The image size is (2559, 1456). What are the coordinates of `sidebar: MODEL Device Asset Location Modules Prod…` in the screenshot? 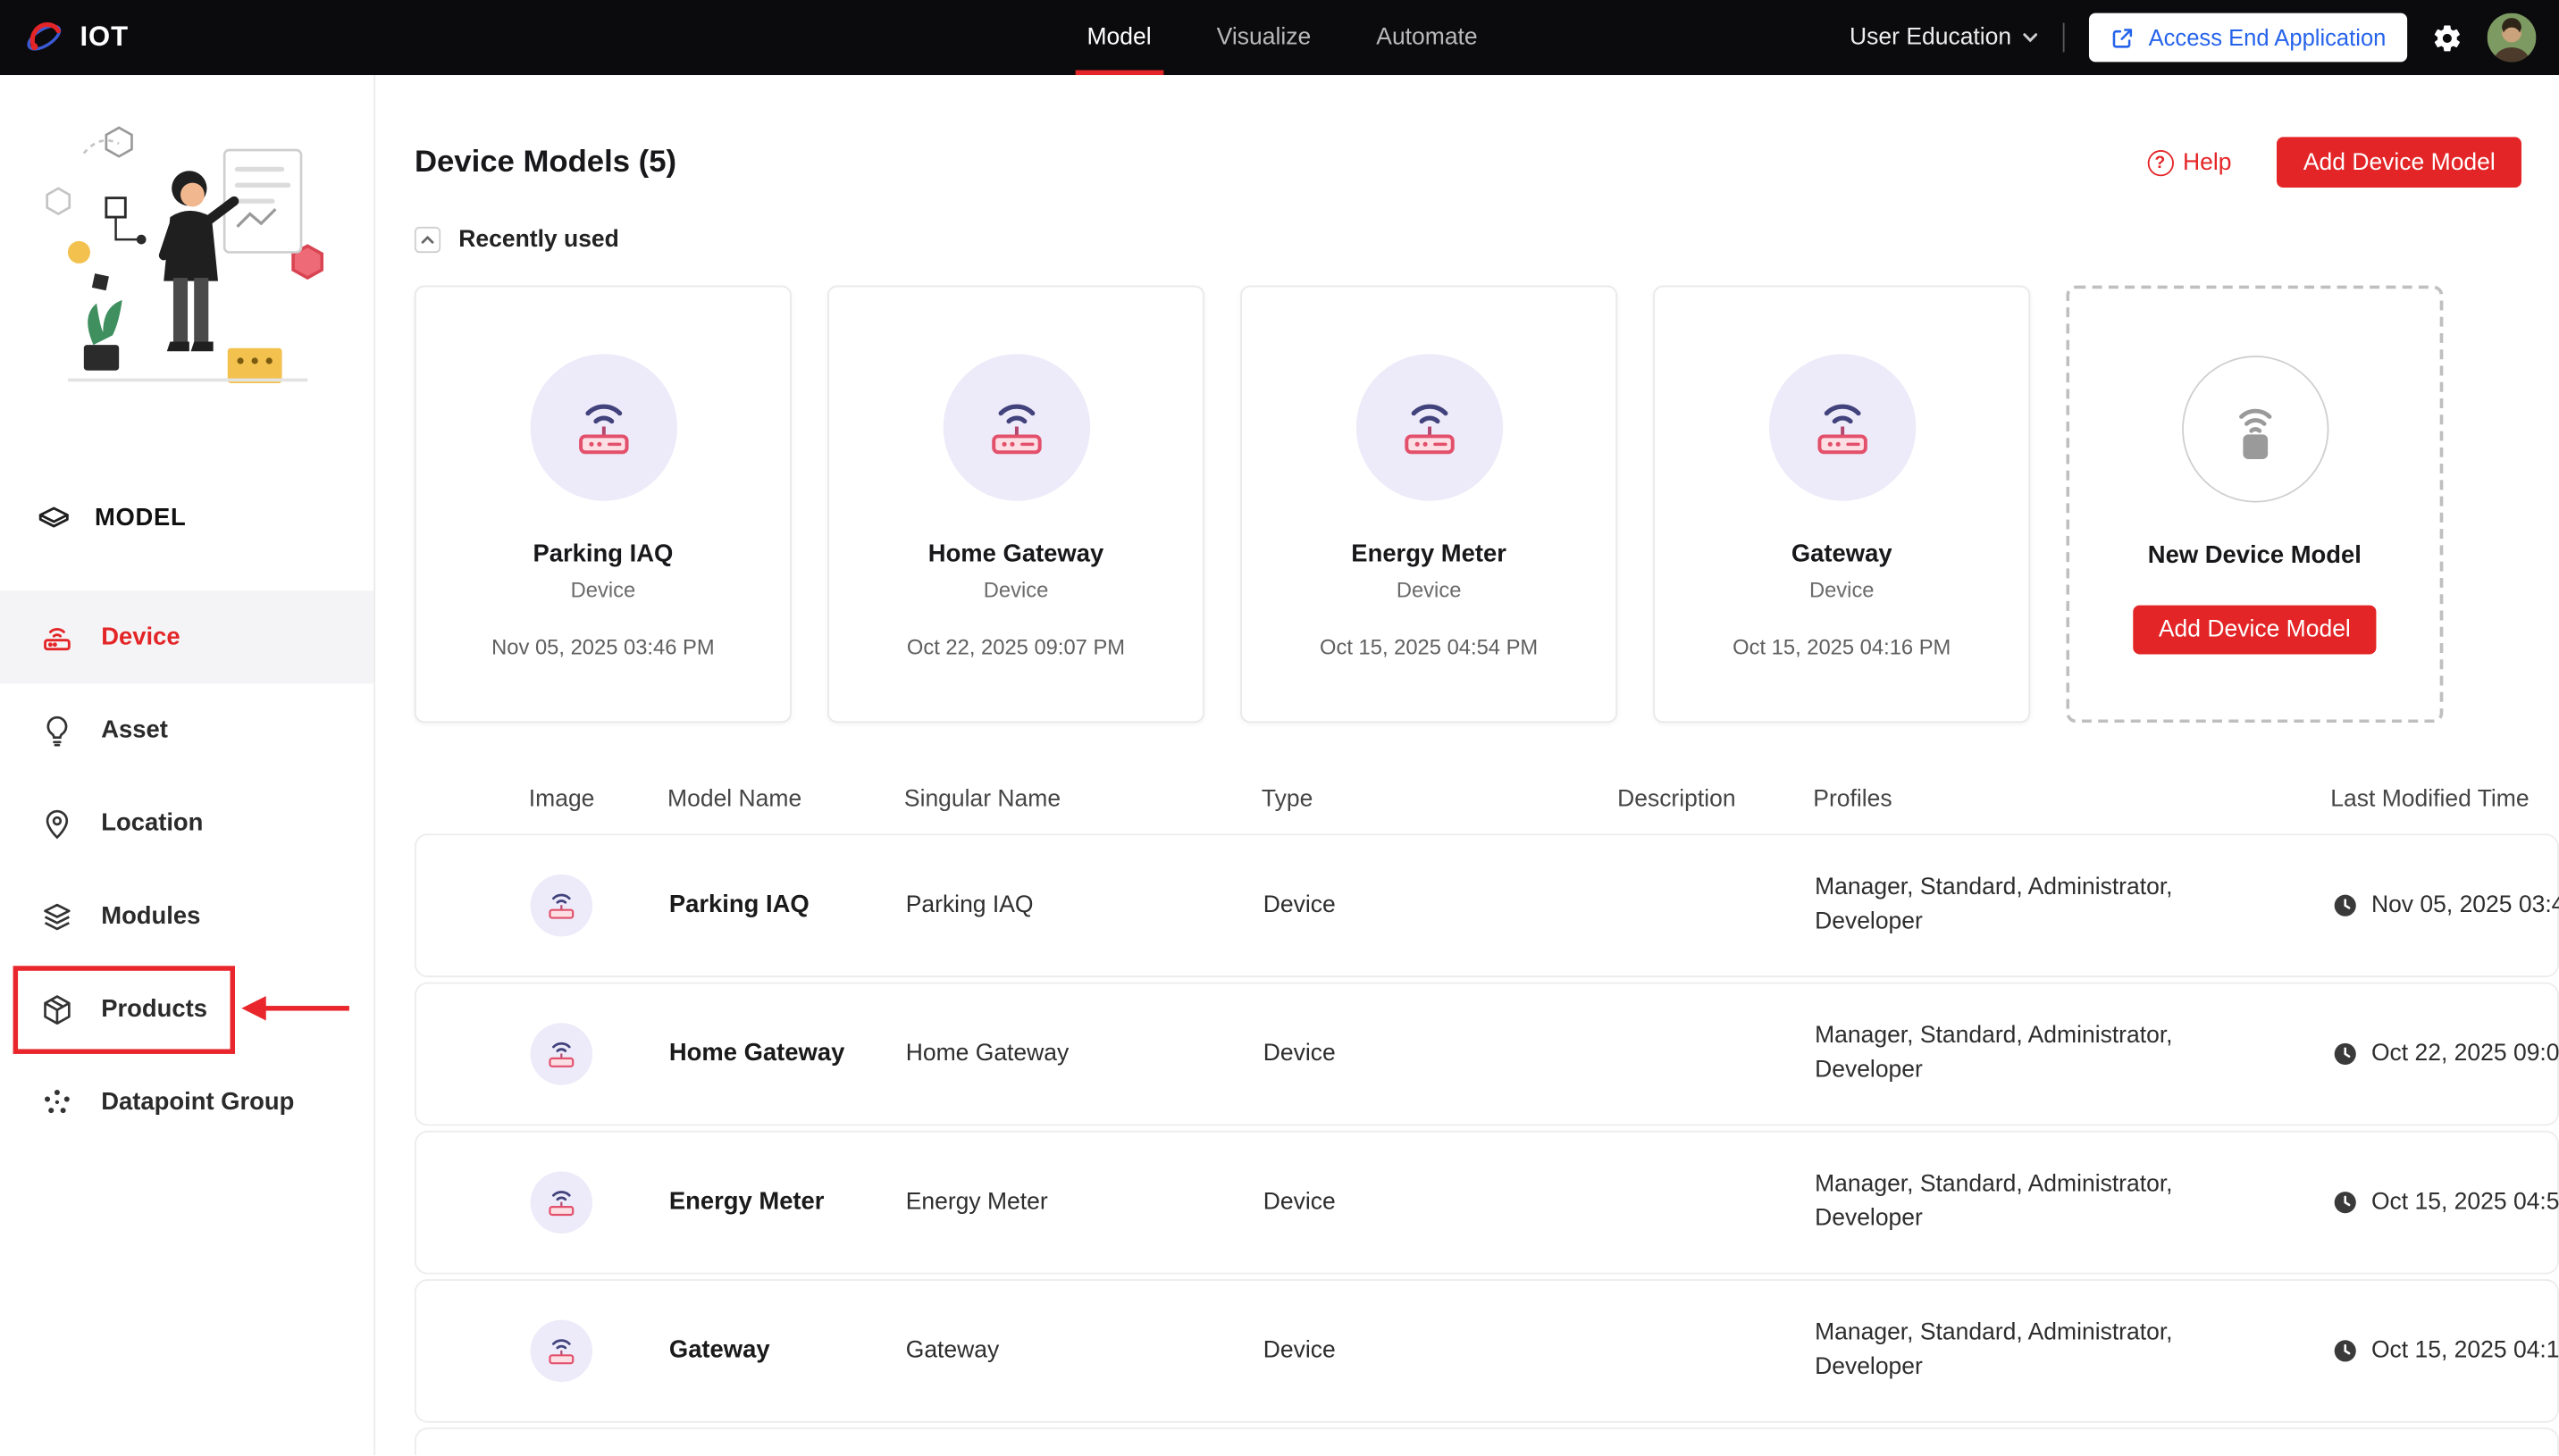 It's located at (188, 765).